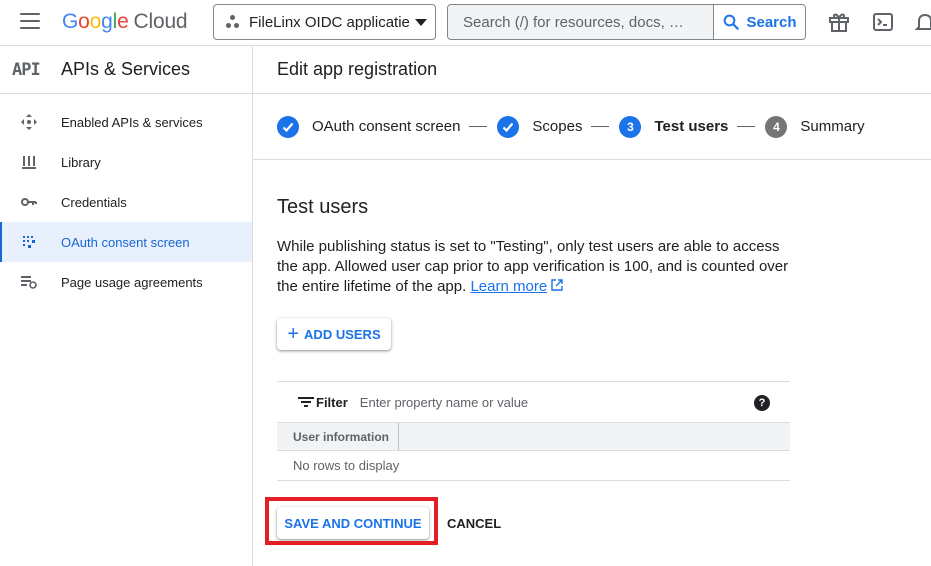 The width and height of the screenshot is (931, 566). Describe the element at coordinates (368, 126) in the screenshot. I see `step-oauth-consent: OAuth consent screen` at that location.